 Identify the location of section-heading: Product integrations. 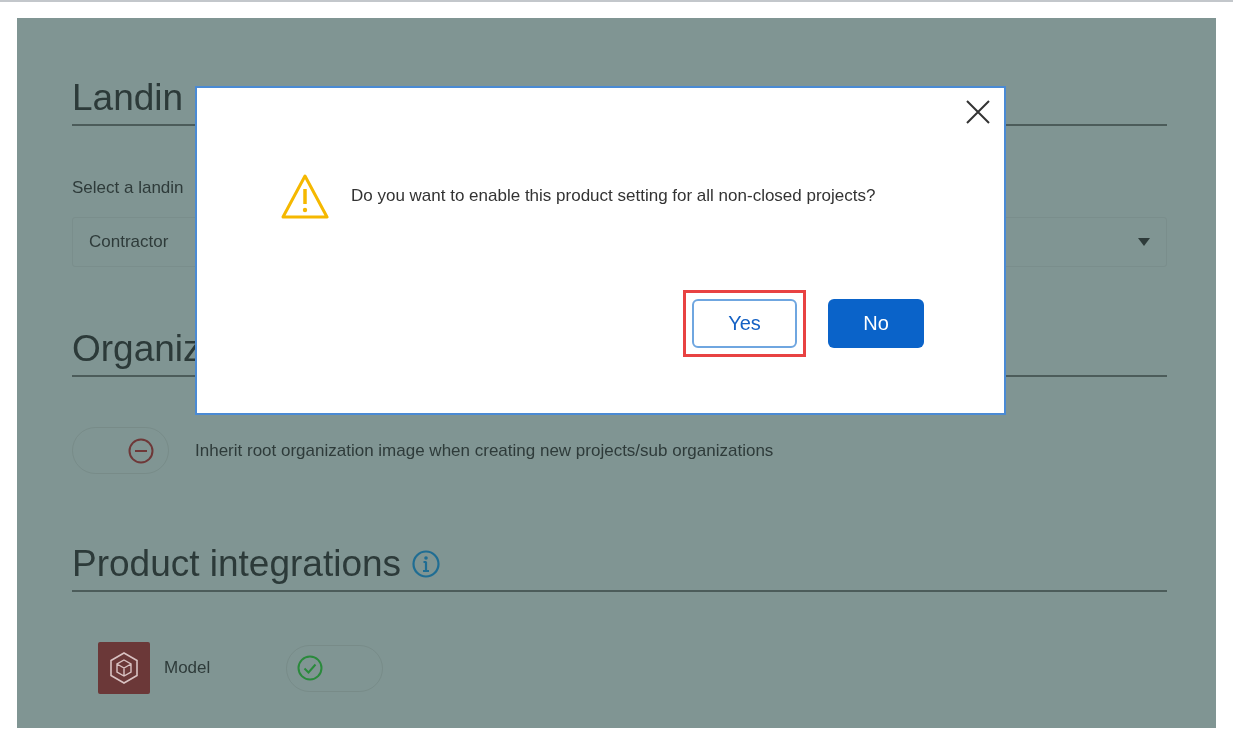
(237, 564).